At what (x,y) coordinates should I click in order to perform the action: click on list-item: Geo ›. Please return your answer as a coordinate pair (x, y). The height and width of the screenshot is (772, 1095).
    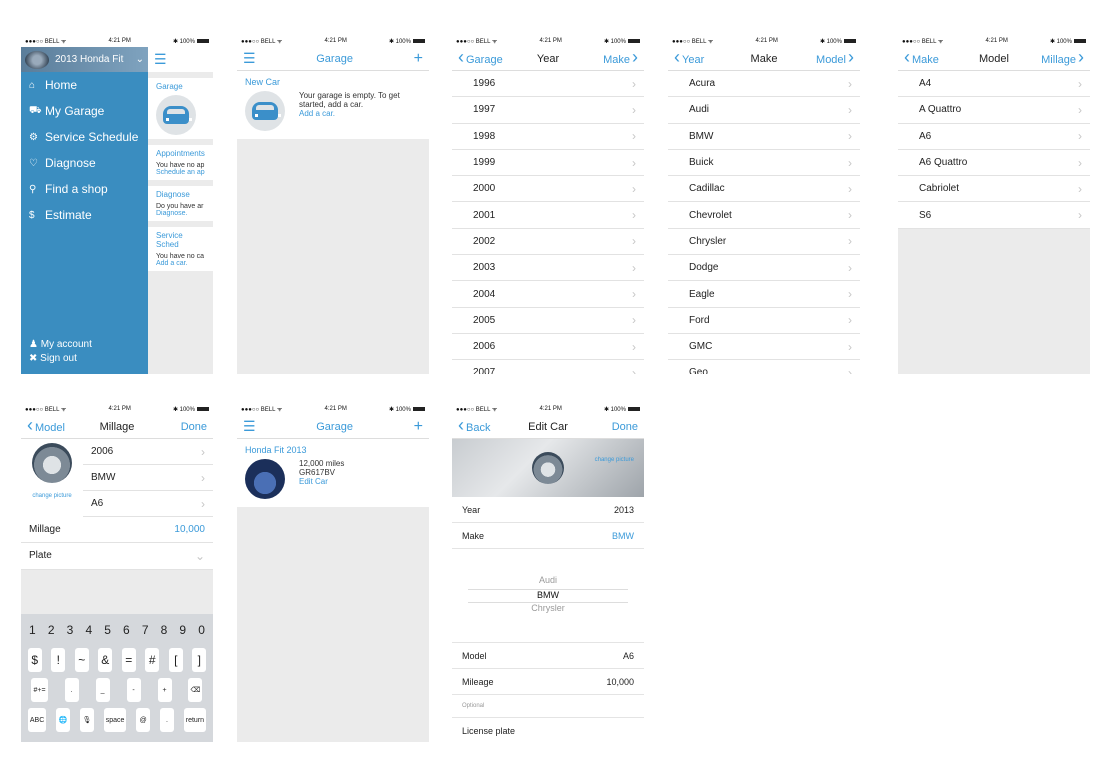
    Looking at the image, I should click on (764, 367).